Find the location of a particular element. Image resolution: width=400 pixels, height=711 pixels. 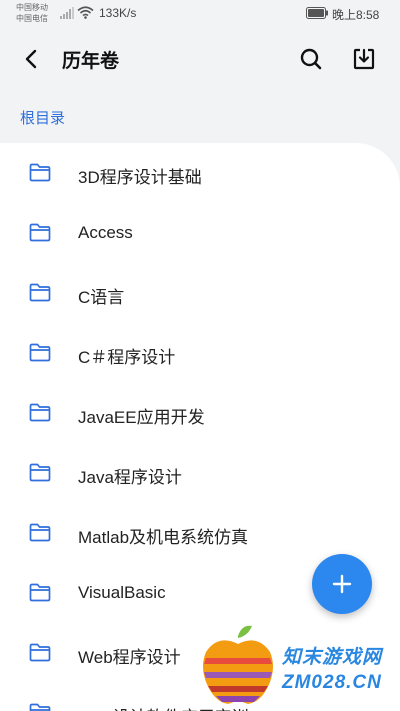

search-icon is located at coordinates (311, 59).